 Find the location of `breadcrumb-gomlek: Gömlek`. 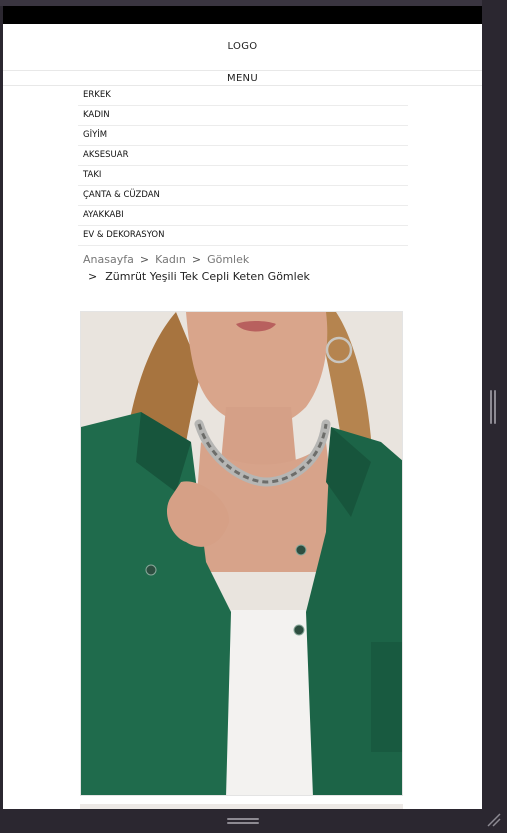

breadcrumb-gomlek: Gömlek is located at coordinates (228, 259).